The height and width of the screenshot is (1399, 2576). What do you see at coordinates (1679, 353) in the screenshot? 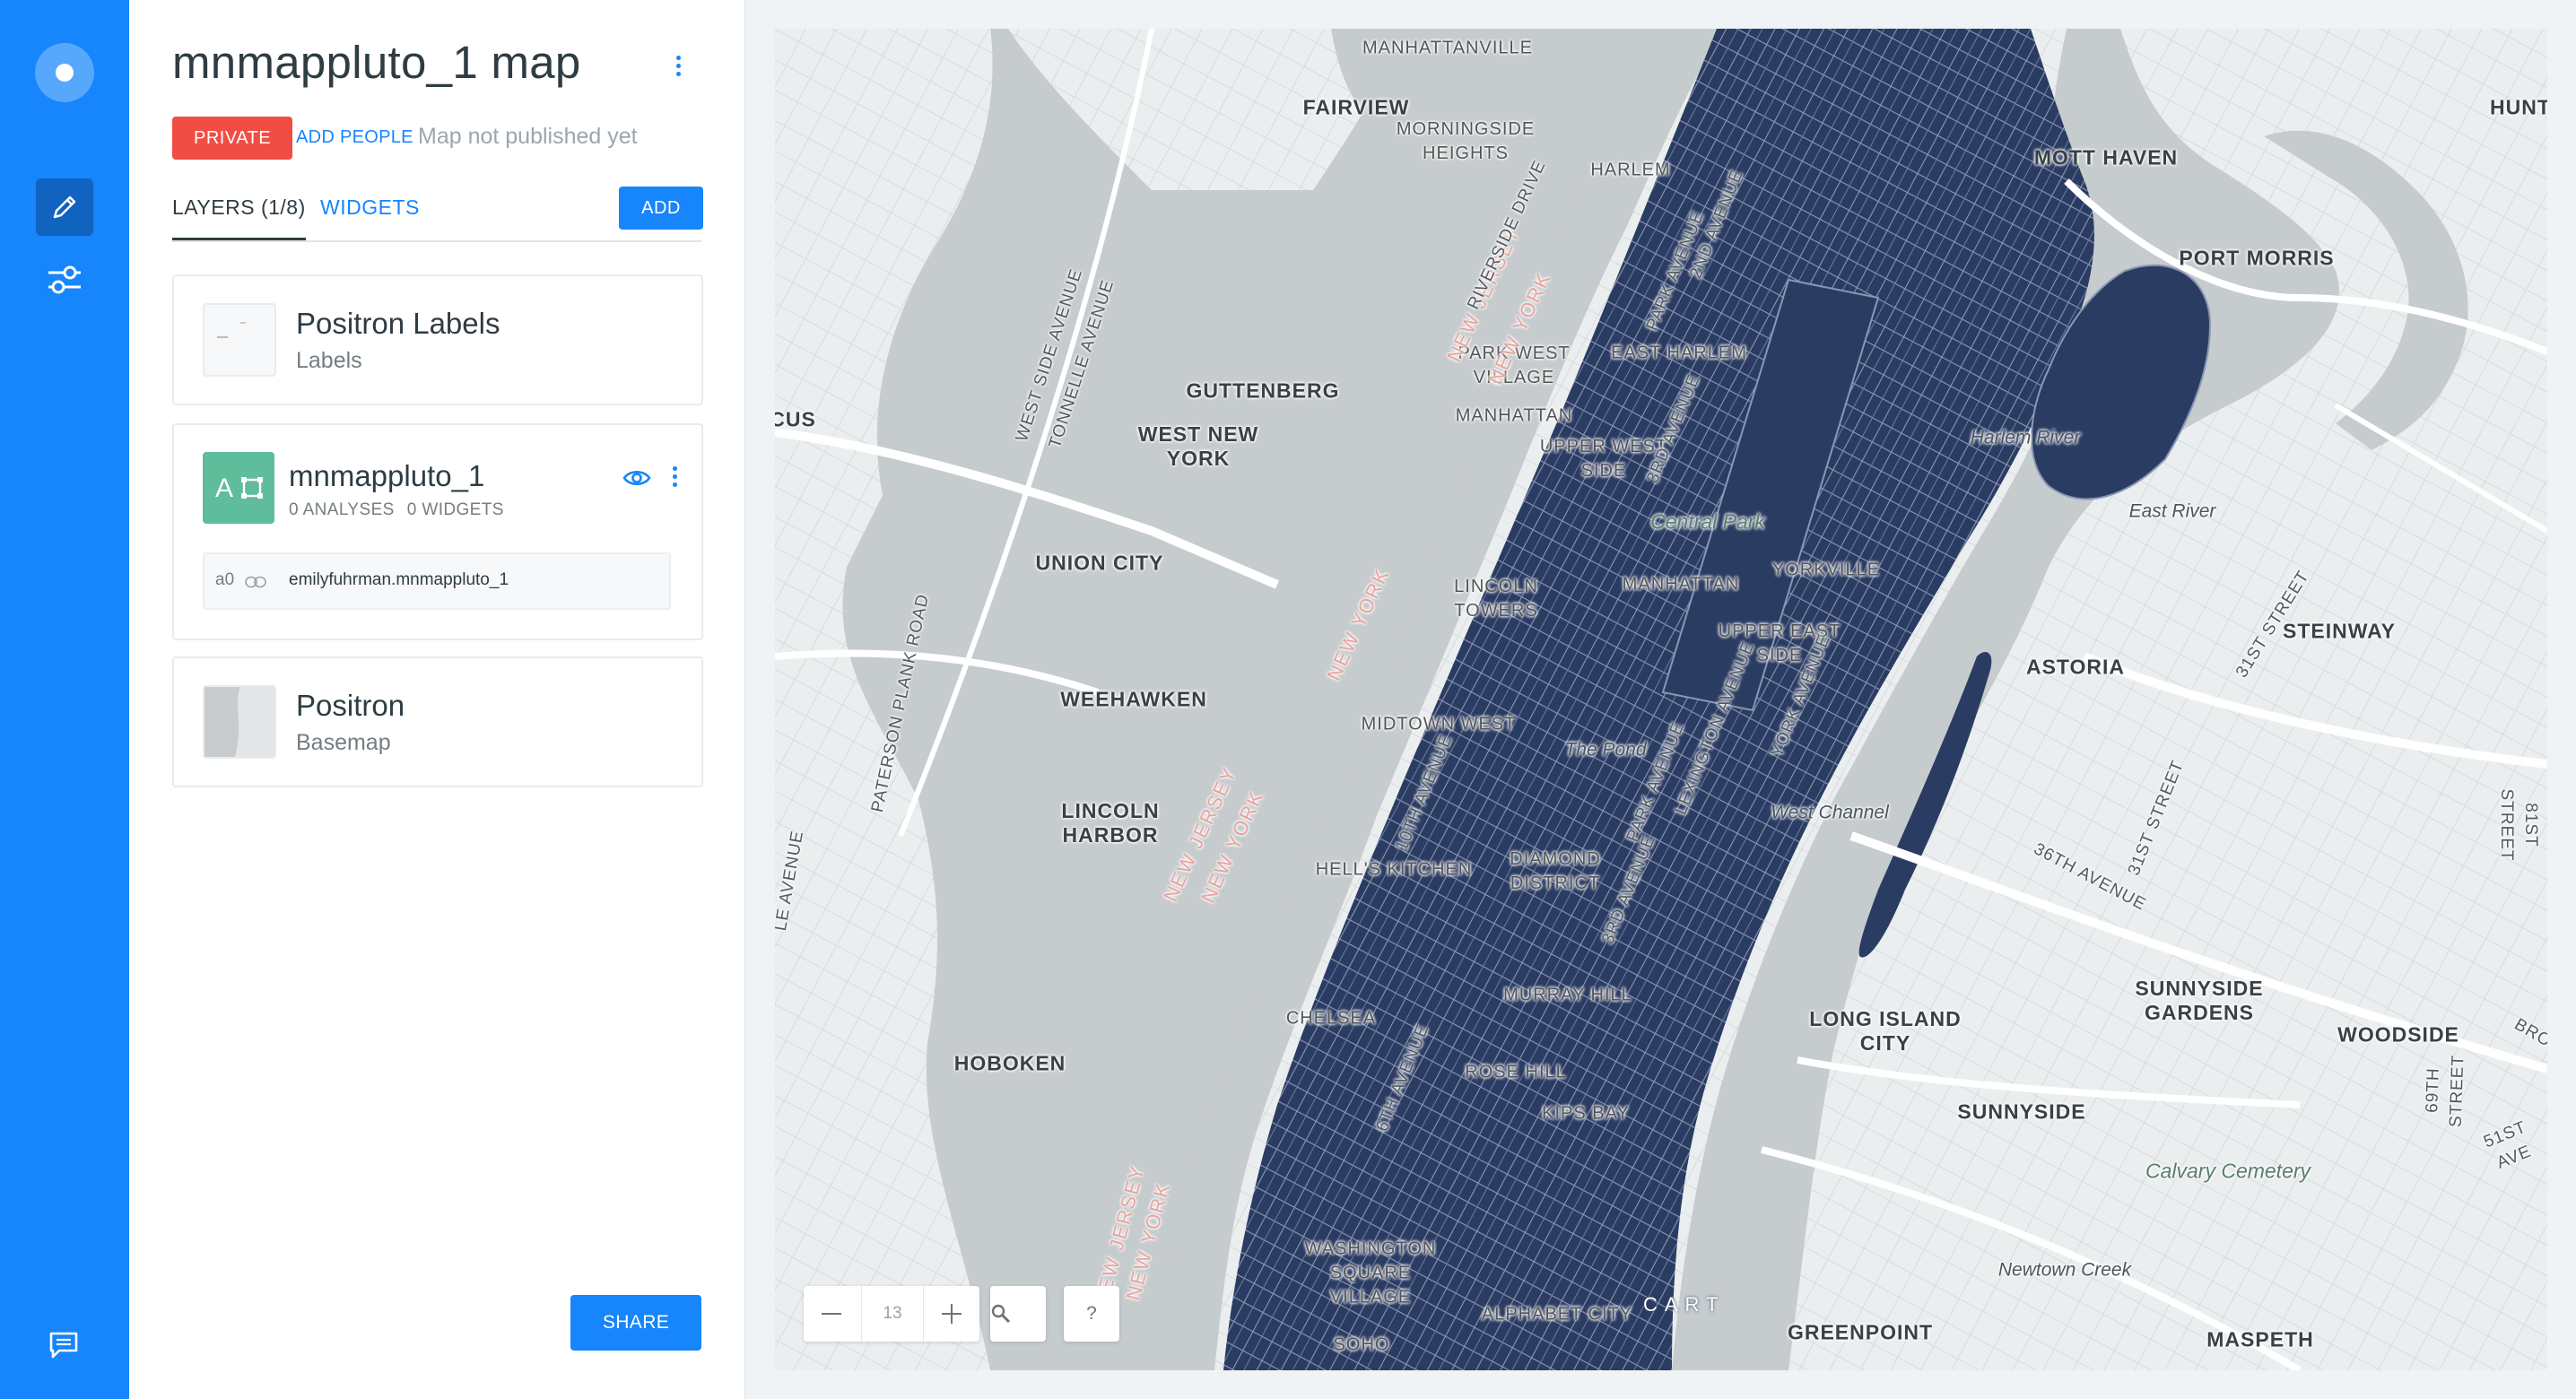
I see `map-label: EAST HARLEM` at bounding box center [1679, 353].